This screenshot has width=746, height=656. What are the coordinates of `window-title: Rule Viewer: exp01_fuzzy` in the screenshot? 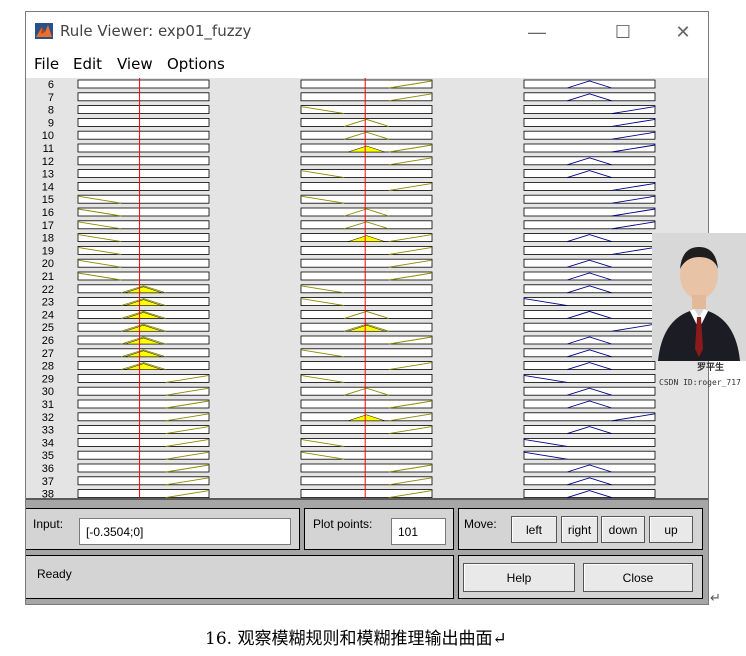 It's located at (156, 31).